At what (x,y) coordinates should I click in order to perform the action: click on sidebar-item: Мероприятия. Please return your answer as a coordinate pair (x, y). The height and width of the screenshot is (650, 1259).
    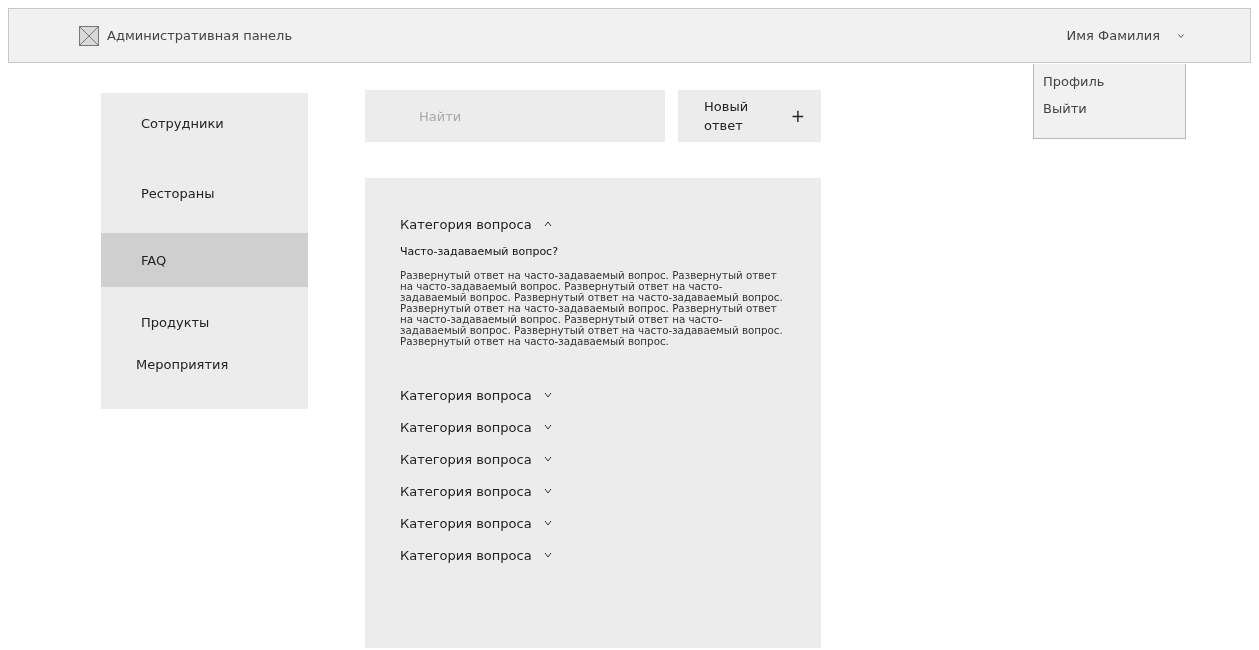
    Looking at the image, I should click on (204, 383).